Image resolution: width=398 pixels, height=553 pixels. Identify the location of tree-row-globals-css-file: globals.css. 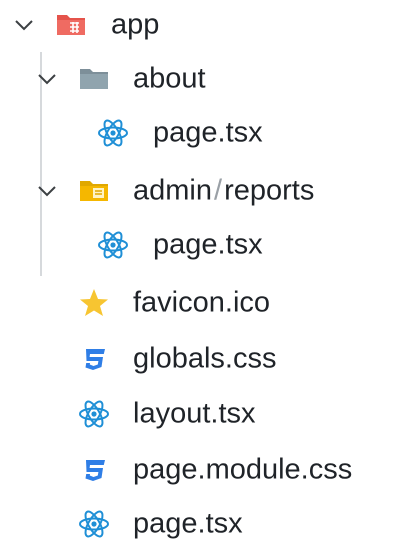
(199, 359).